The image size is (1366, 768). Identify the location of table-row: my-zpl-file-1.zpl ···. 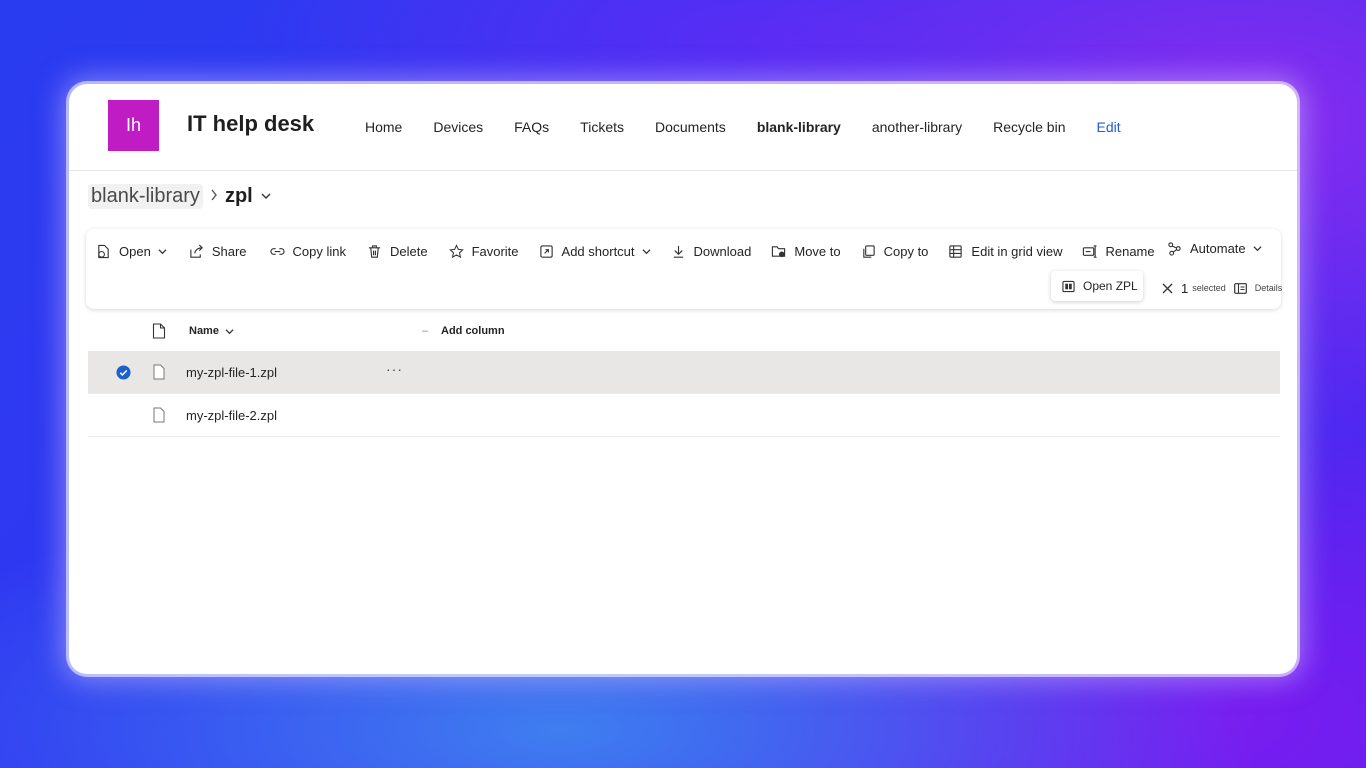
(684, 372).